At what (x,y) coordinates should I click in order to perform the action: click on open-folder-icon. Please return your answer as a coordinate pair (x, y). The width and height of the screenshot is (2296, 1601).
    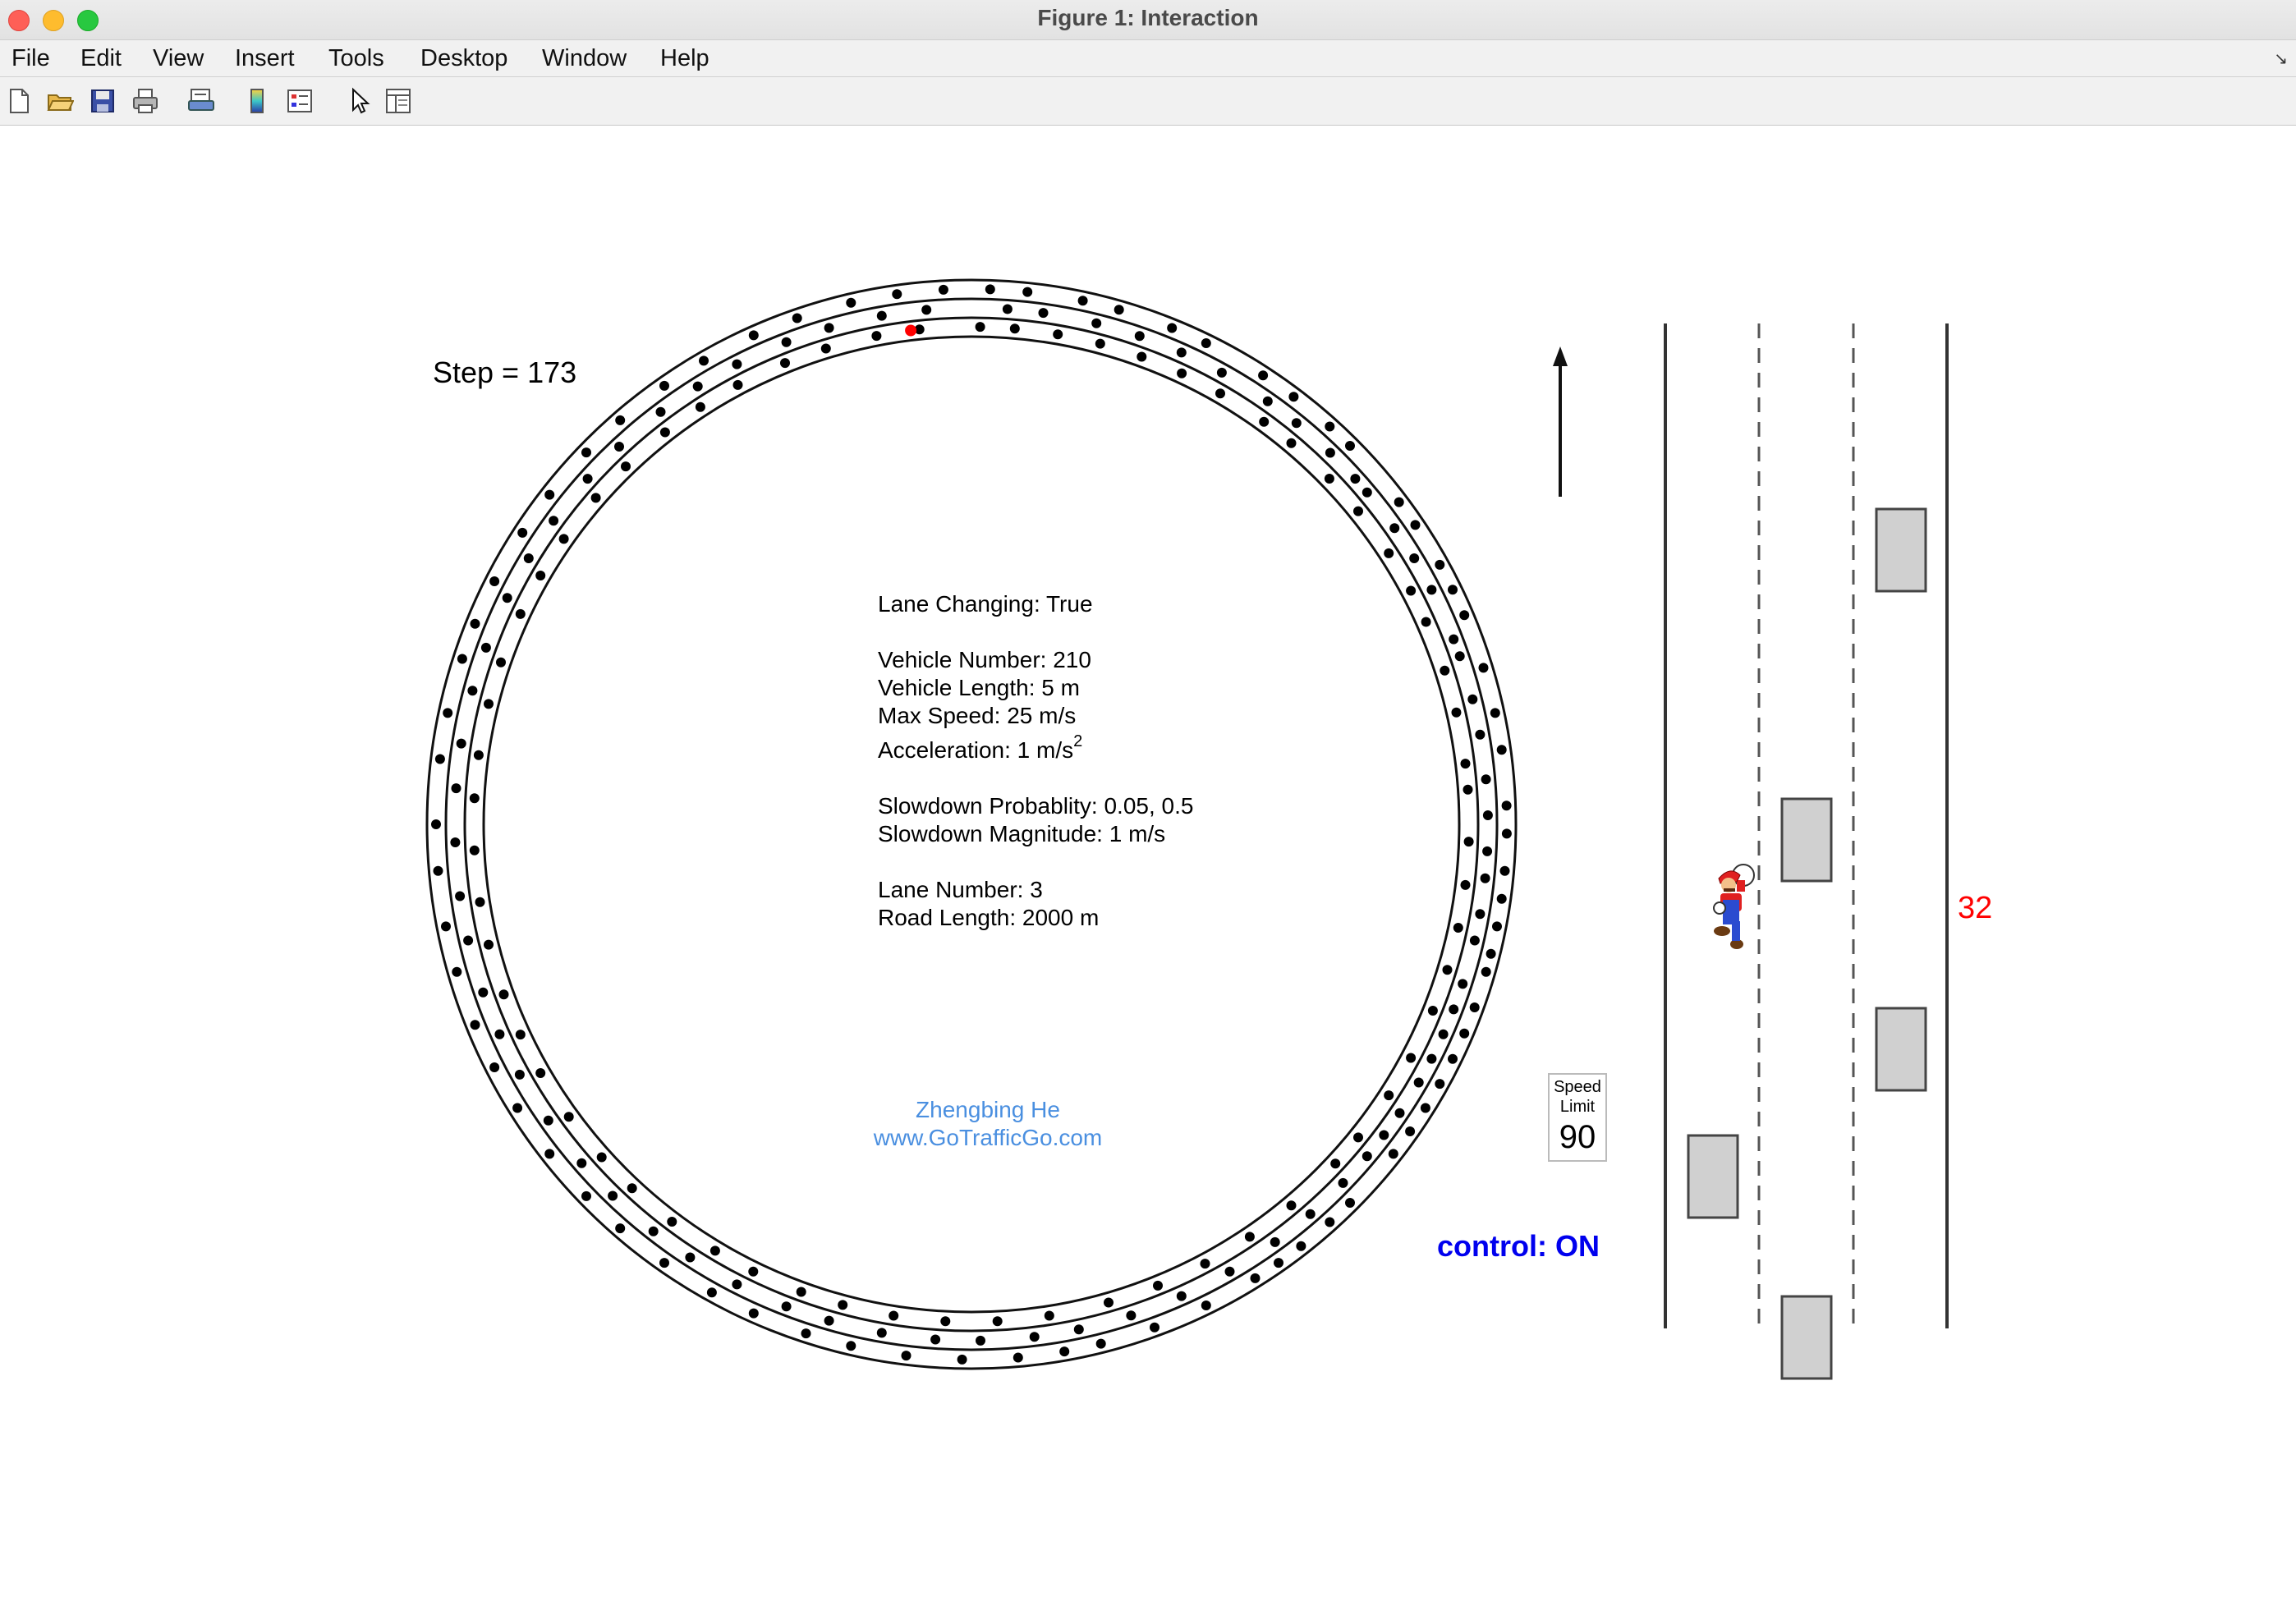
    Looking at the image, I should click on (60, 101).